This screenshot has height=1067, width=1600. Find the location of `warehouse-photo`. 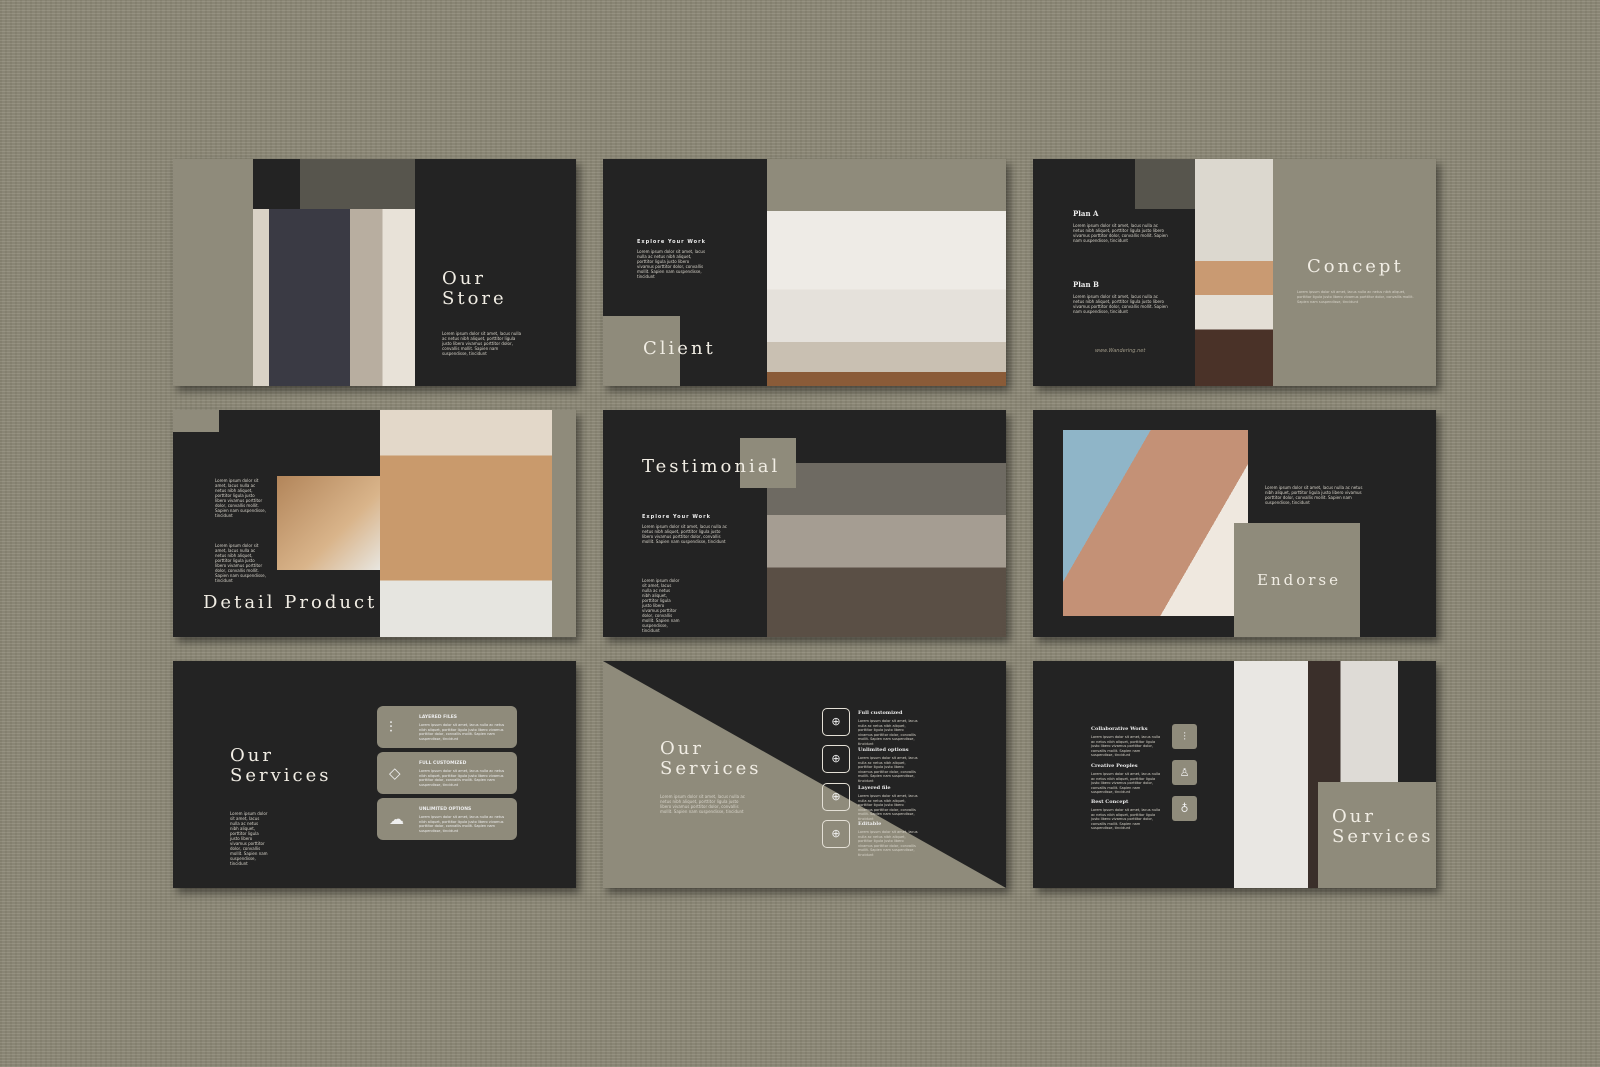

warehouse-photo is located at coordinates (886, 550).